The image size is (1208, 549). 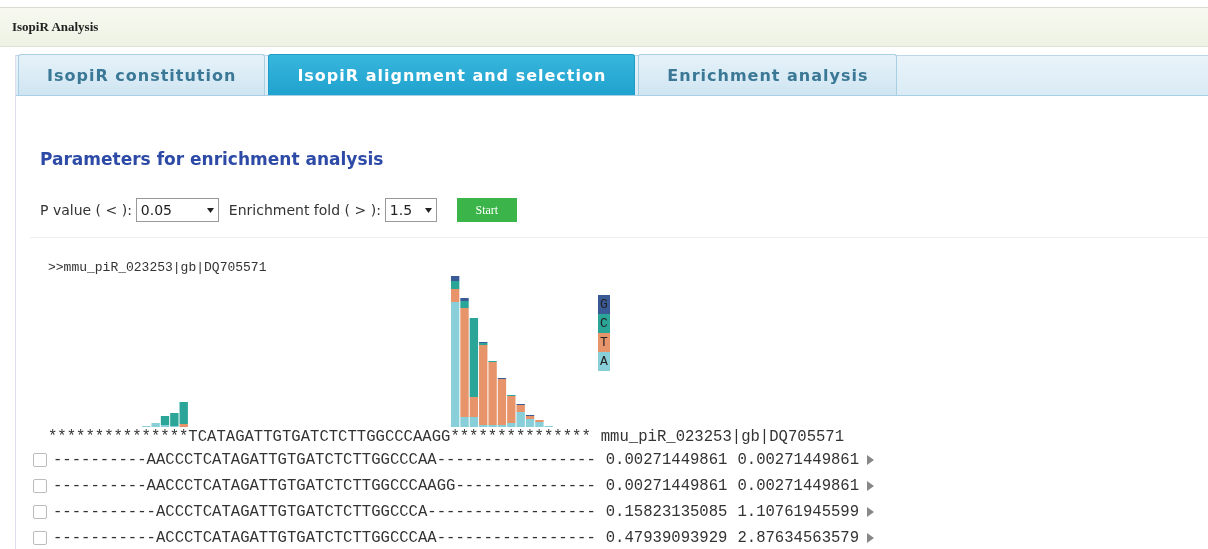 What do you see at coordinates (604, 304) in the screenshot?
I see `legend-item: G` at bounding box center [604, 304].